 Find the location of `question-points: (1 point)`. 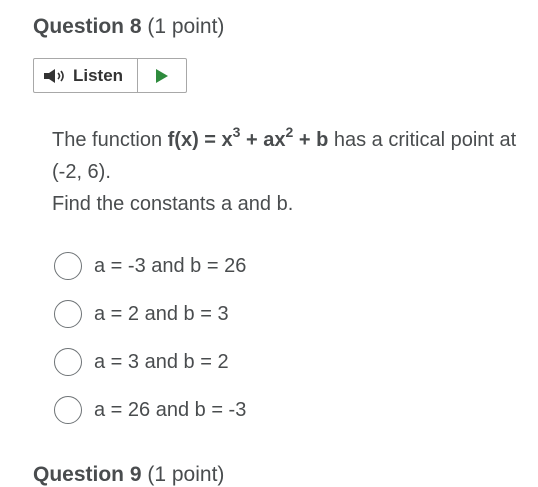

question-points: (1 point) is located at coordinates (186, 26).